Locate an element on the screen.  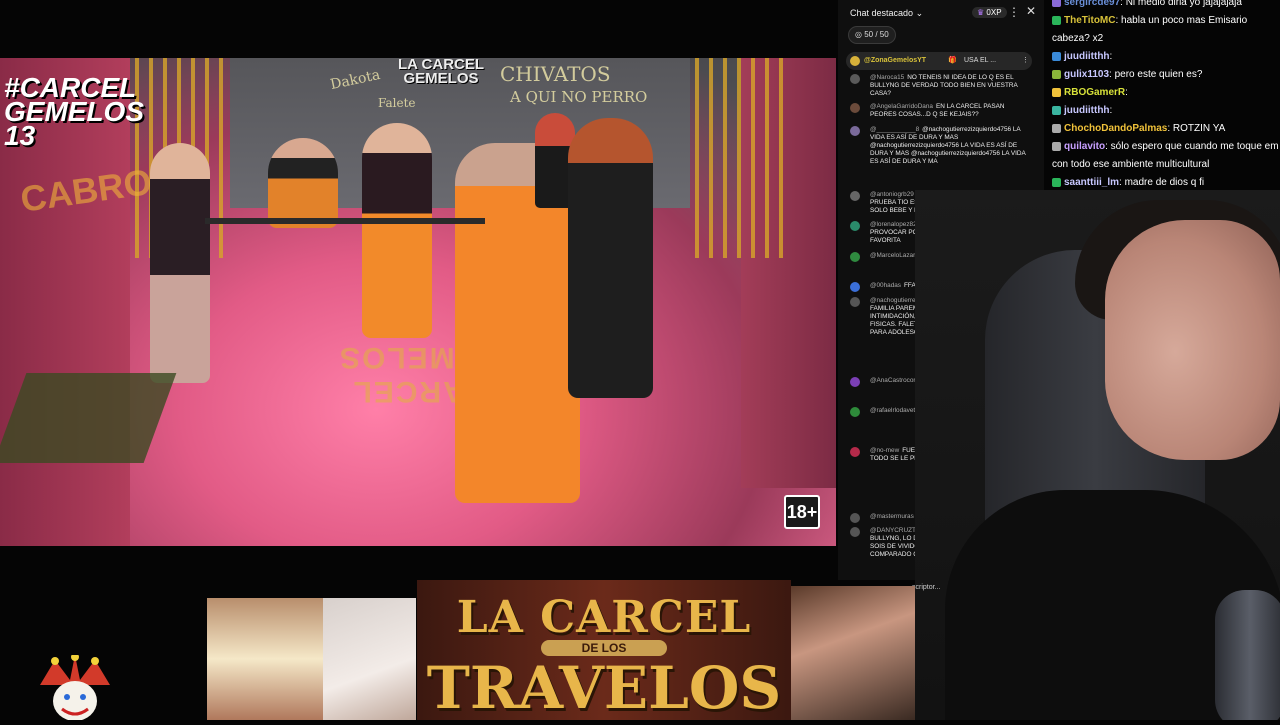
overlay-chat-user: RBOGamerR is located at coordinates (1095, 92).